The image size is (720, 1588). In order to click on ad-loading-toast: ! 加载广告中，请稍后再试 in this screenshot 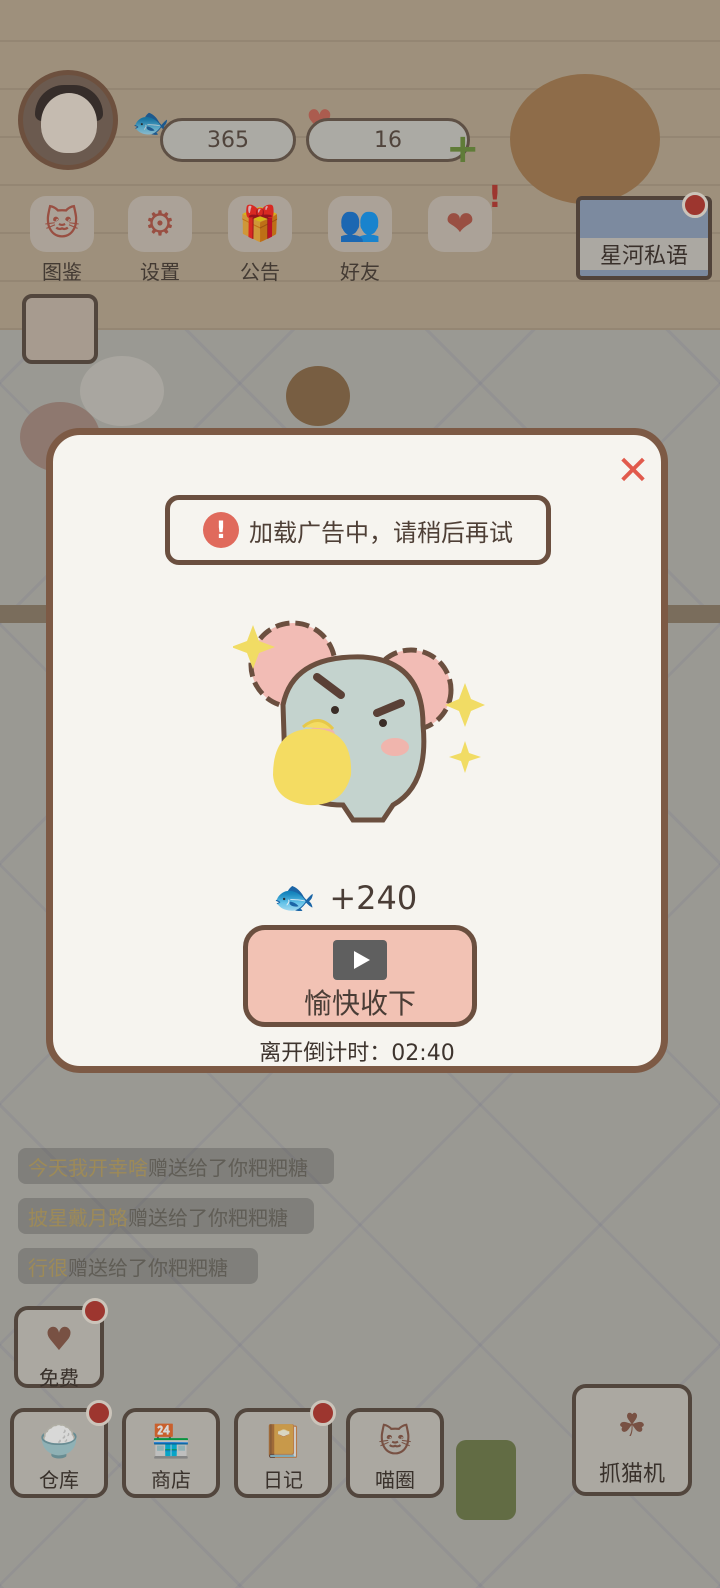, I will do `click(358, 530)`.